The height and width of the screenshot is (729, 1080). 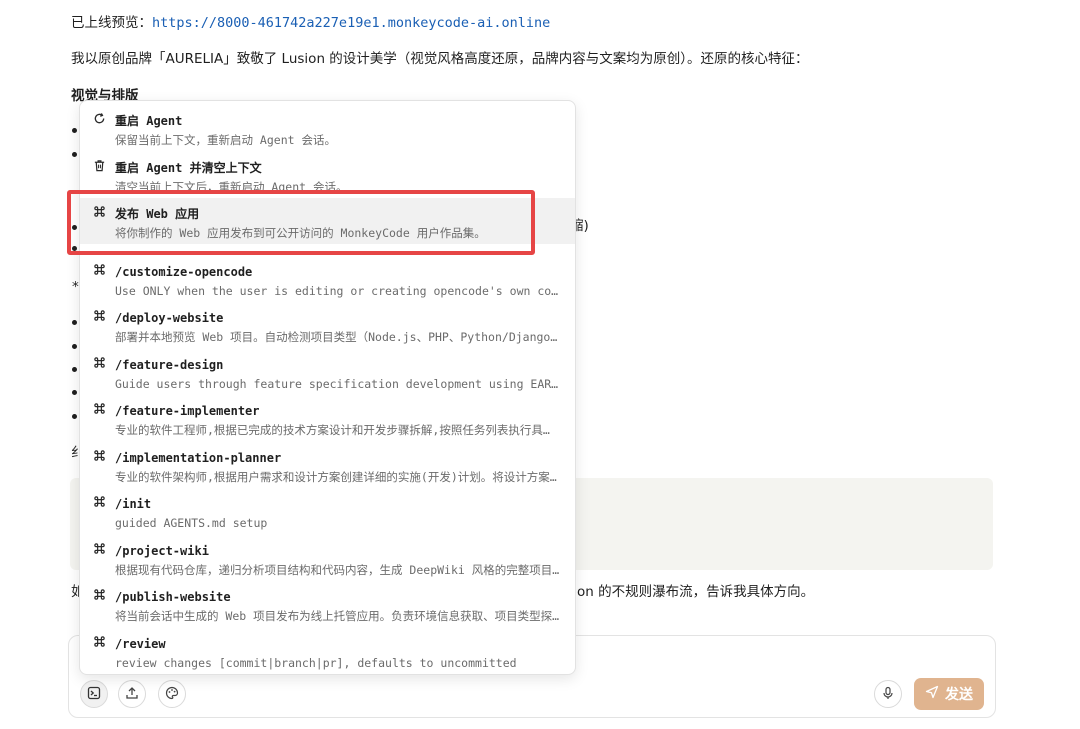 What do you see at coordinates (169, 318) in the screenshot?
I see `command-title: /deploy-website` at bounding box center [169, 318].